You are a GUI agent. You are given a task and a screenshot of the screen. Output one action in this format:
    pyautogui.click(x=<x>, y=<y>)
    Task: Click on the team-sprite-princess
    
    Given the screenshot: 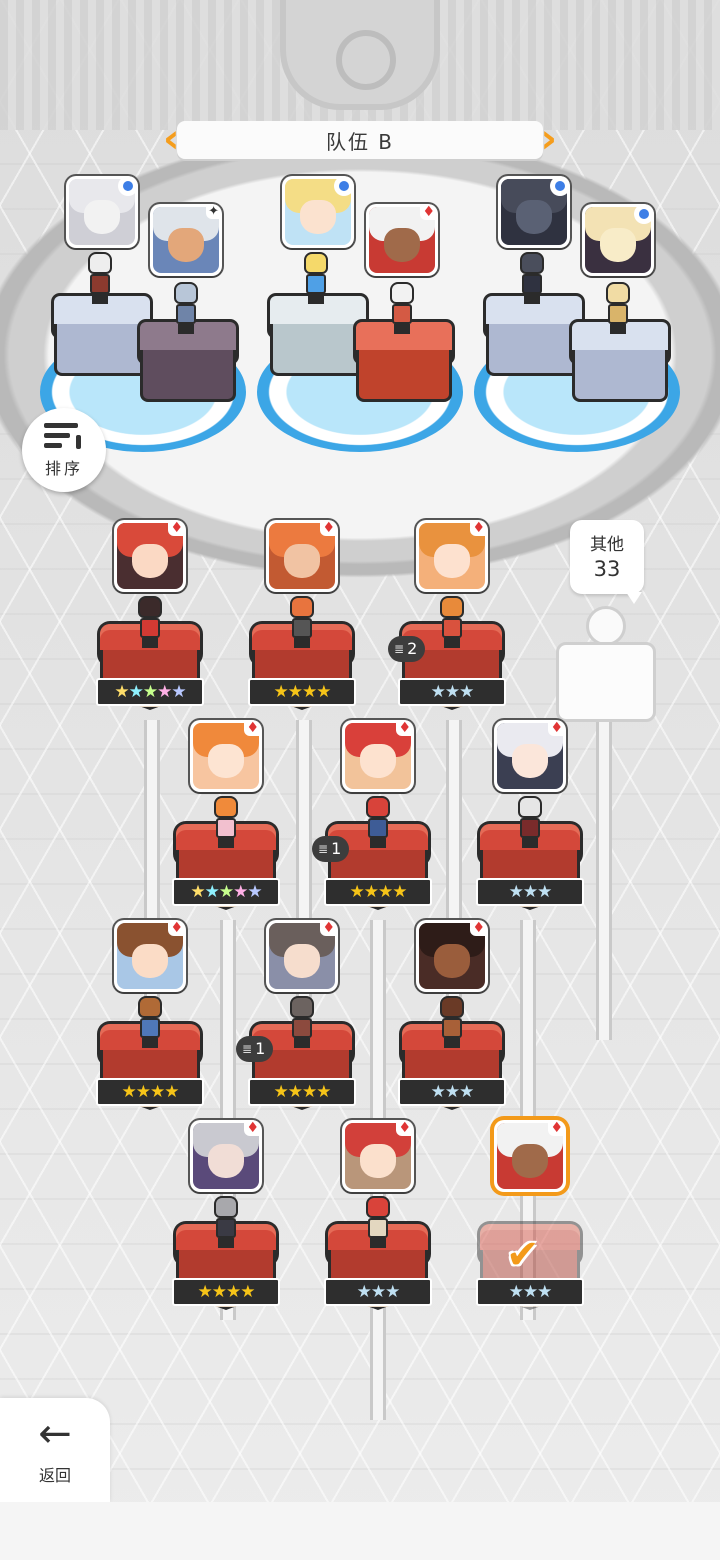 What is the action you would take?
    pyautogui.click(x=316, y=278)
    